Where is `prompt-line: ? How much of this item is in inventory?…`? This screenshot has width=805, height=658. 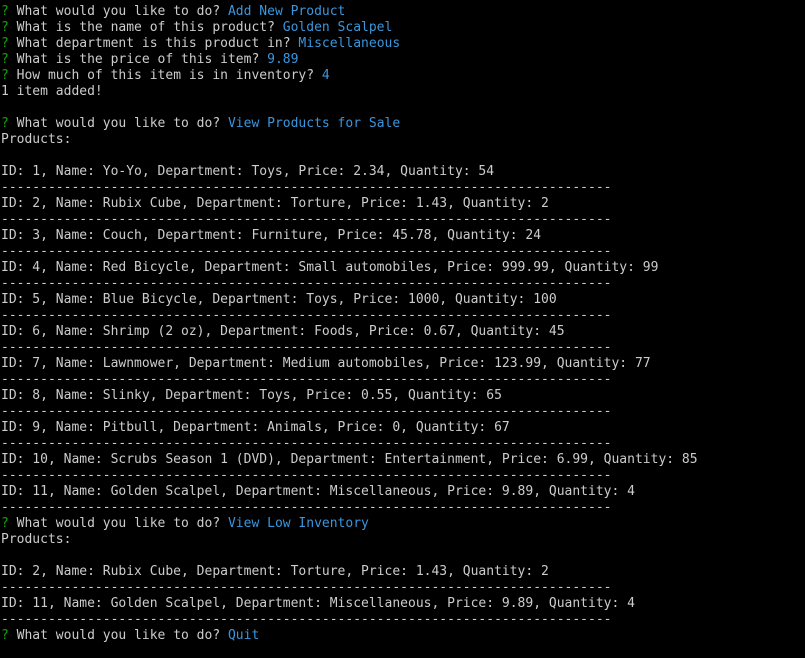
prompt-line: ? How much of this item is in inventory?… is located at coordinates (403, 76).